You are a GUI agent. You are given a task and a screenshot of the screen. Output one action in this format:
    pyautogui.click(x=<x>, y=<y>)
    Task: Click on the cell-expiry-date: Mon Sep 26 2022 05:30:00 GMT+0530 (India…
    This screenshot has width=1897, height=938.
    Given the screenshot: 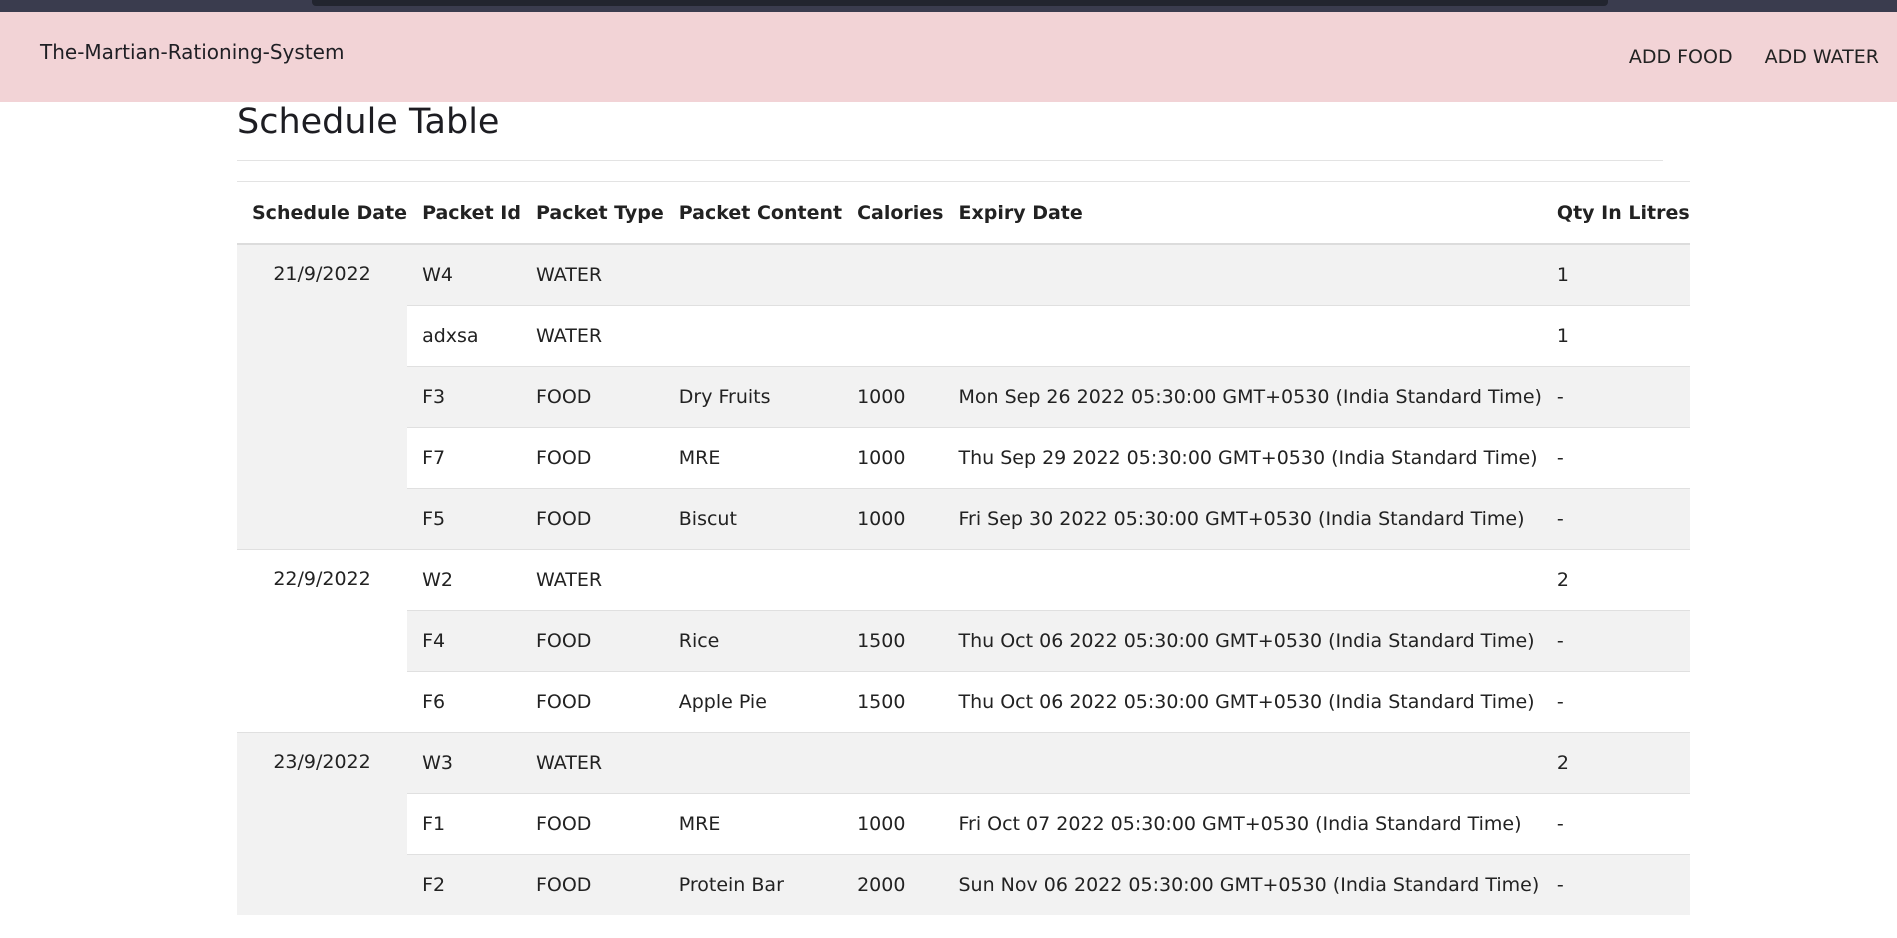 What is the action you would take?
    pyautogui.click(x=1242, y=397)
    